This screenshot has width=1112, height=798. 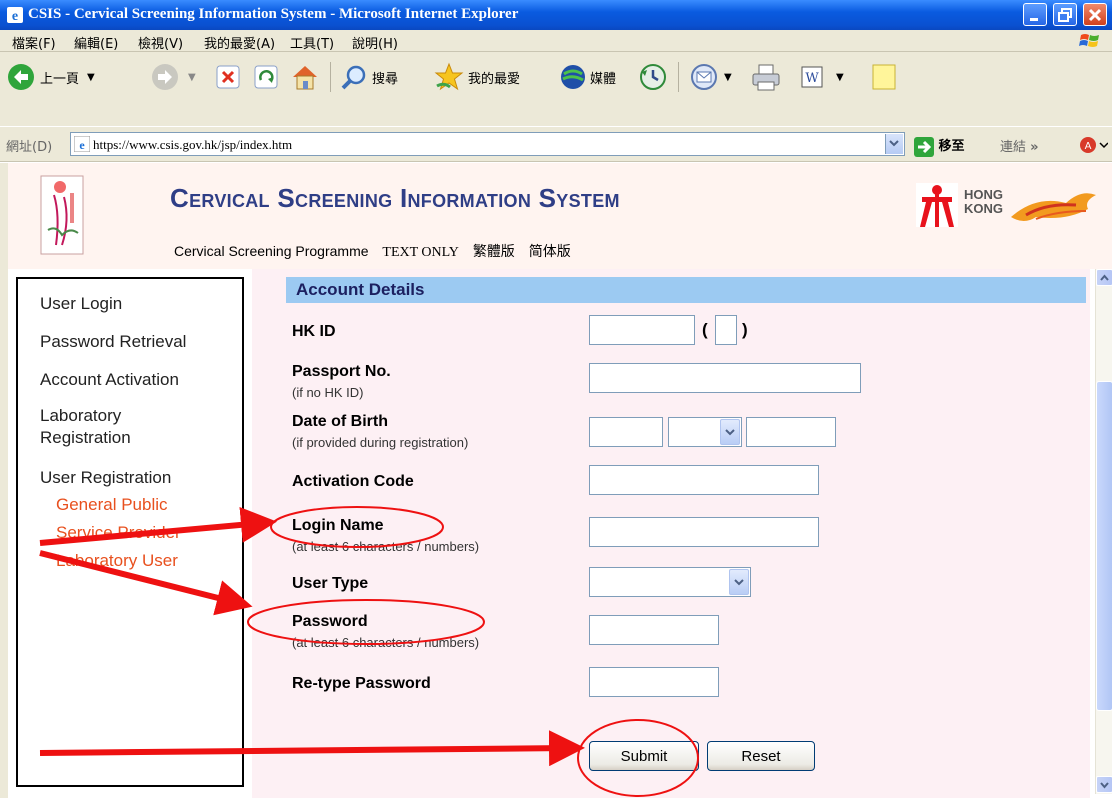 What do you see at coordinates (314, 331) in the screenshot?
I see `hkid-label: HK ID` at bounding box center [314, 331].